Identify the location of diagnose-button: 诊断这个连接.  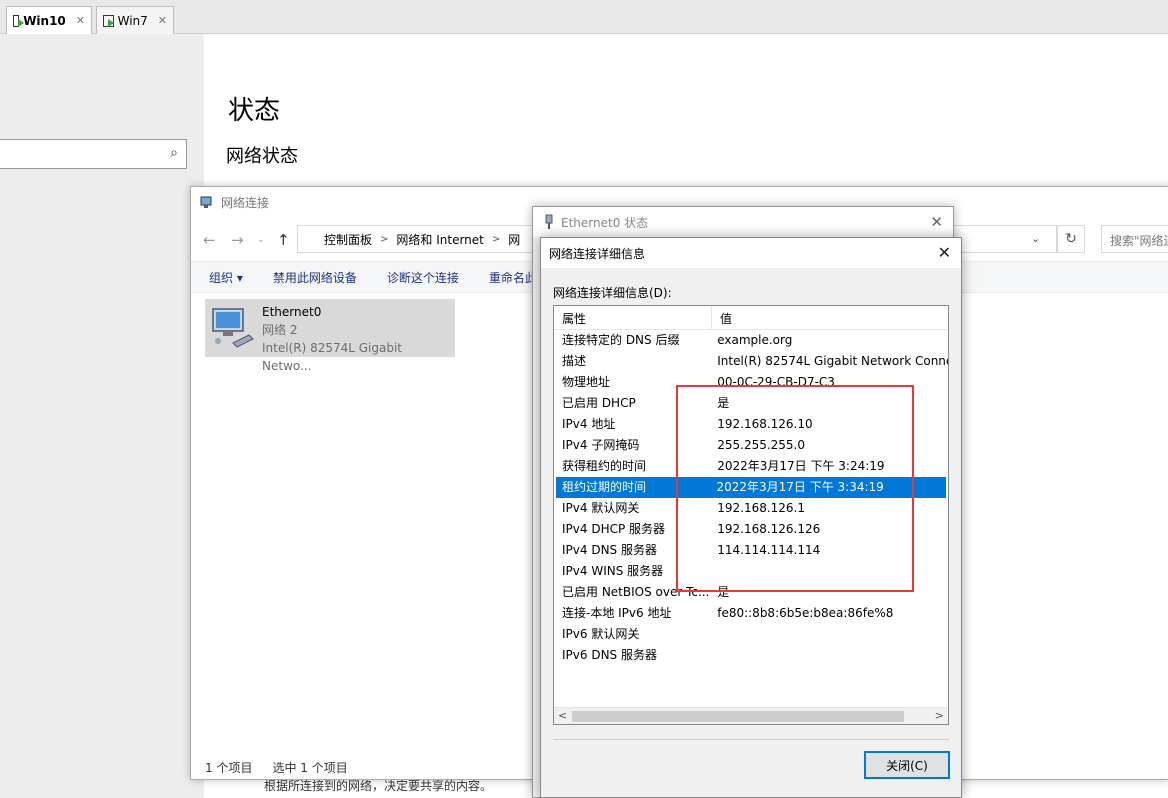
(423, 277).